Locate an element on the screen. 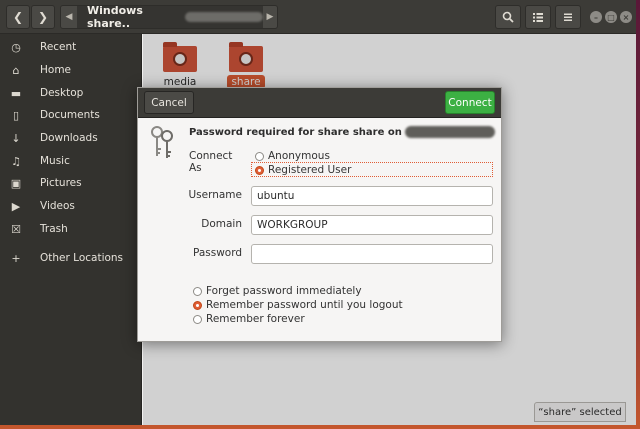 The image size is (640, 429). domain-label: Domain is located at coordinates (221, 224).